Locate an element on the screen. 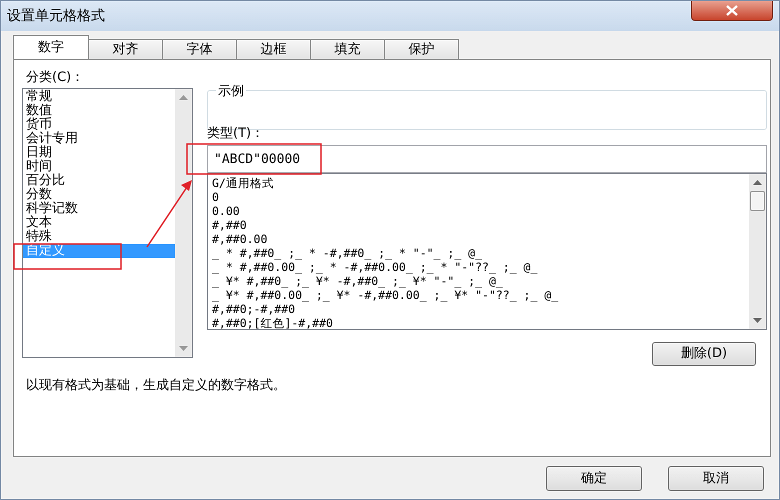  category-item: 数值 is located at coordinates (99, 111).